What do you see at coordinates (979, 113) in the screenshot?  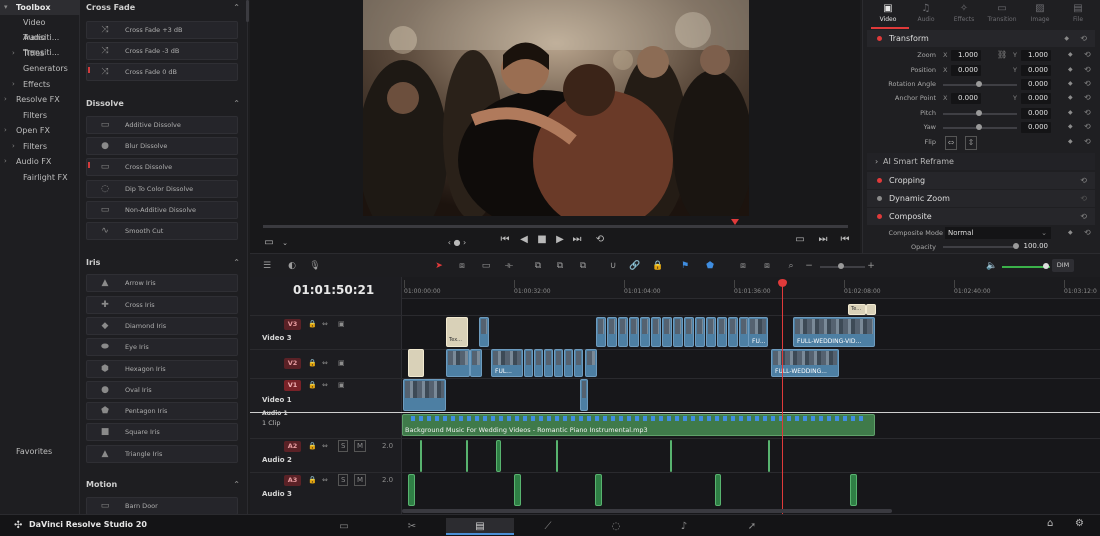 I see `pitch-slider-knob` at bounding box center [979, 113].